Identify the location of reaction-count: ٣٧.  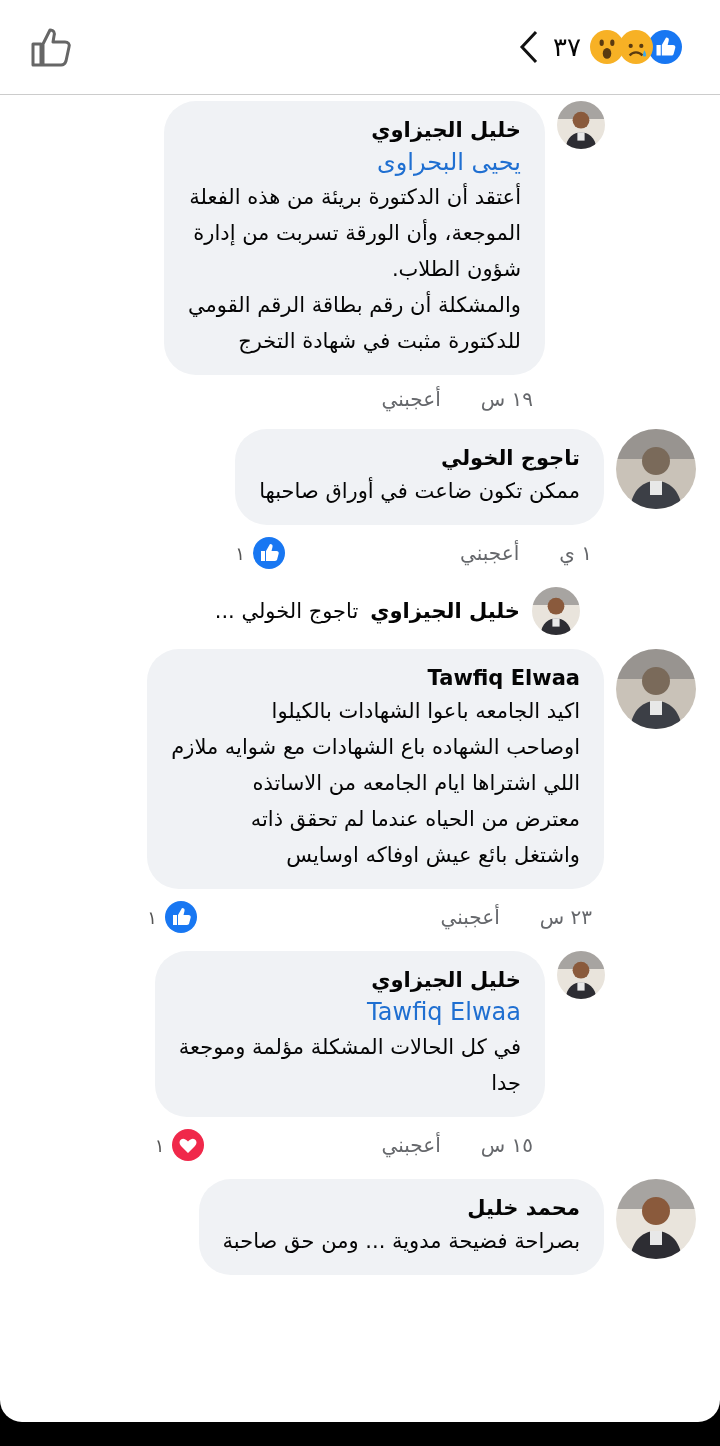
(567, 47).